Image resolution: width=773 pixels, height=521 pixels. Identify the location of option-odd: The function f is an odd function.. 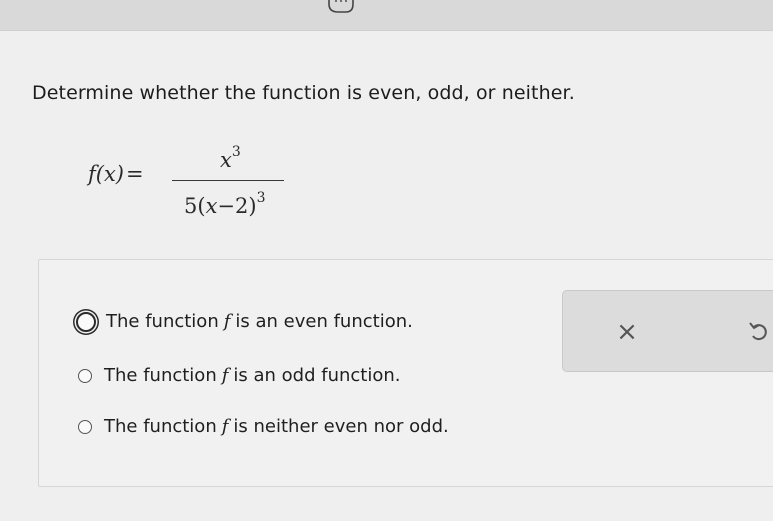
(239, 375).